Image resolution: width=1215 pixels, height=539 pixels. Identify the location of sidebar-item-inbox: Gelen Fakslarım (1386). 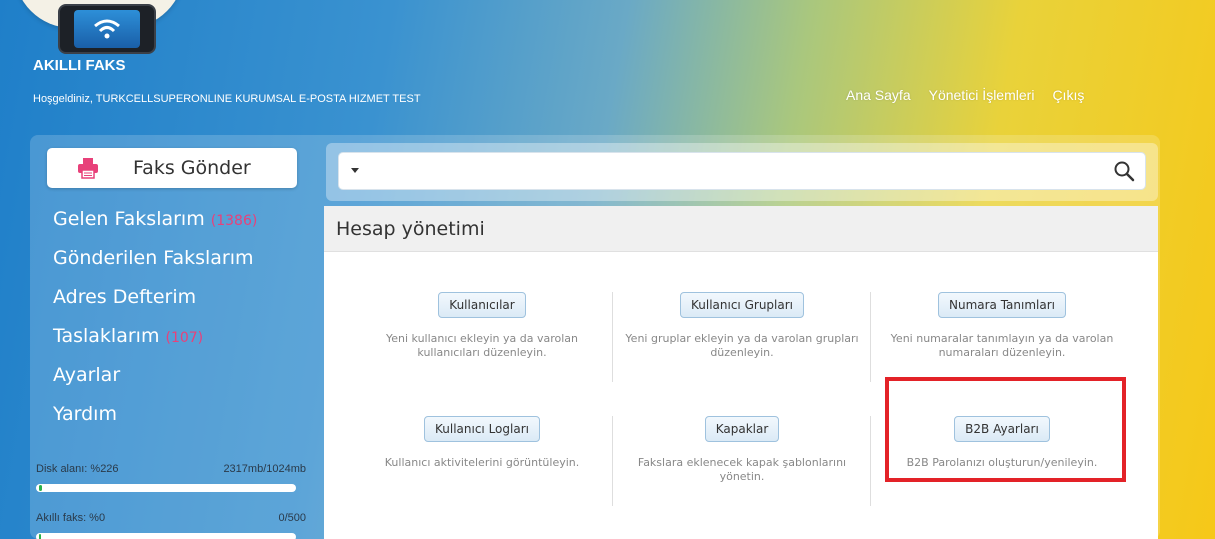
(155, 226).